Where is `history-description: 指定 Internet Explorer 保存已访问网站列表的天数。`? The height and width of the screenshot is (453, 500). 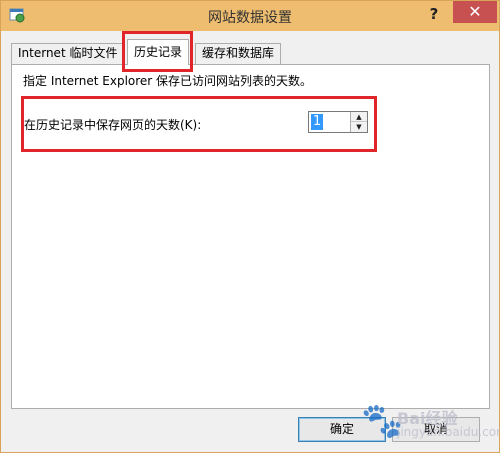 history-description: 指定 Internet Explorer 保存已访问网站列表的天数。 is located at coordinates (168, 81).